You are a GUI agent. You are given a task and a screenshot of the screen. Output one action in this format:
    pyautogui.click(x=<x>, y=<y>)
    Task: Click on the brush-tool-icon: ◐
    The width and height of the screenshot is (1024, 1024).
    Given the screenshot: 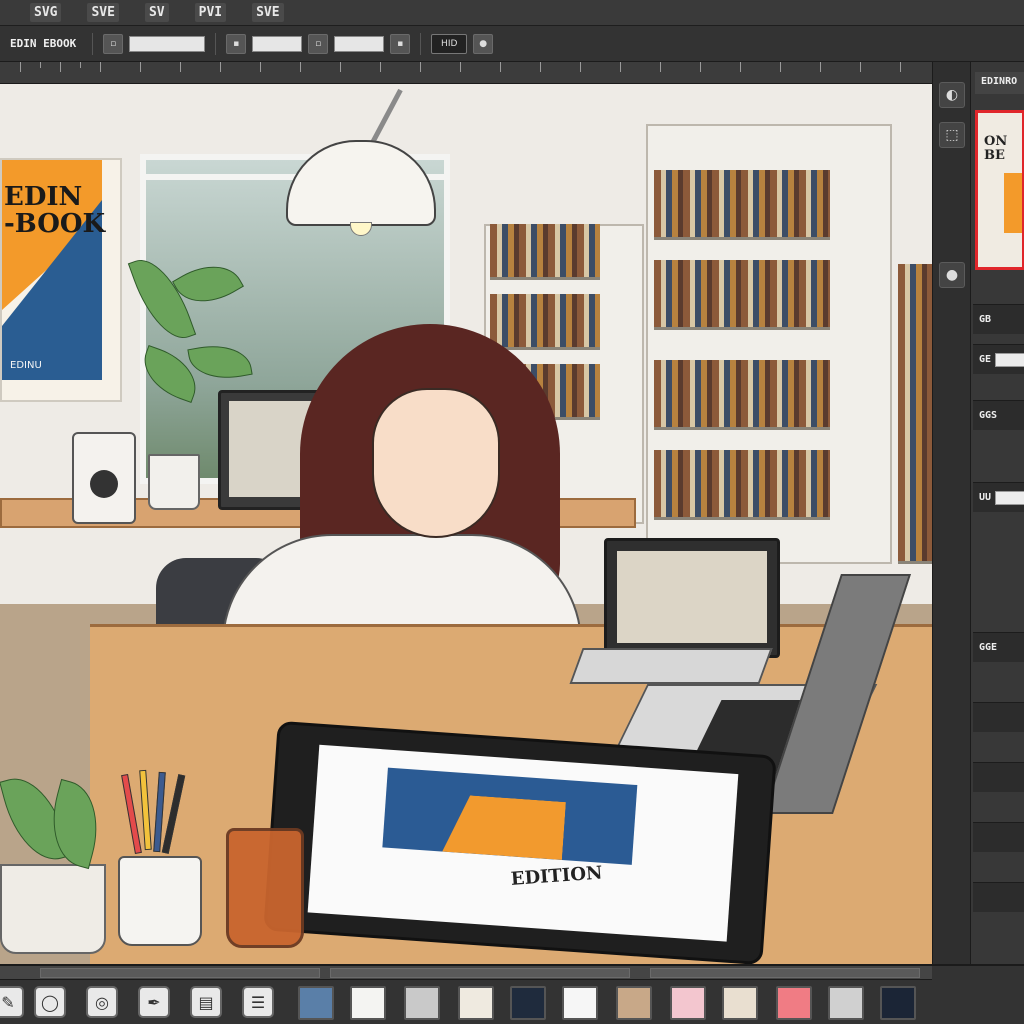 What is the action you would take?
    pyautogui.click(x=952, y=95)
    